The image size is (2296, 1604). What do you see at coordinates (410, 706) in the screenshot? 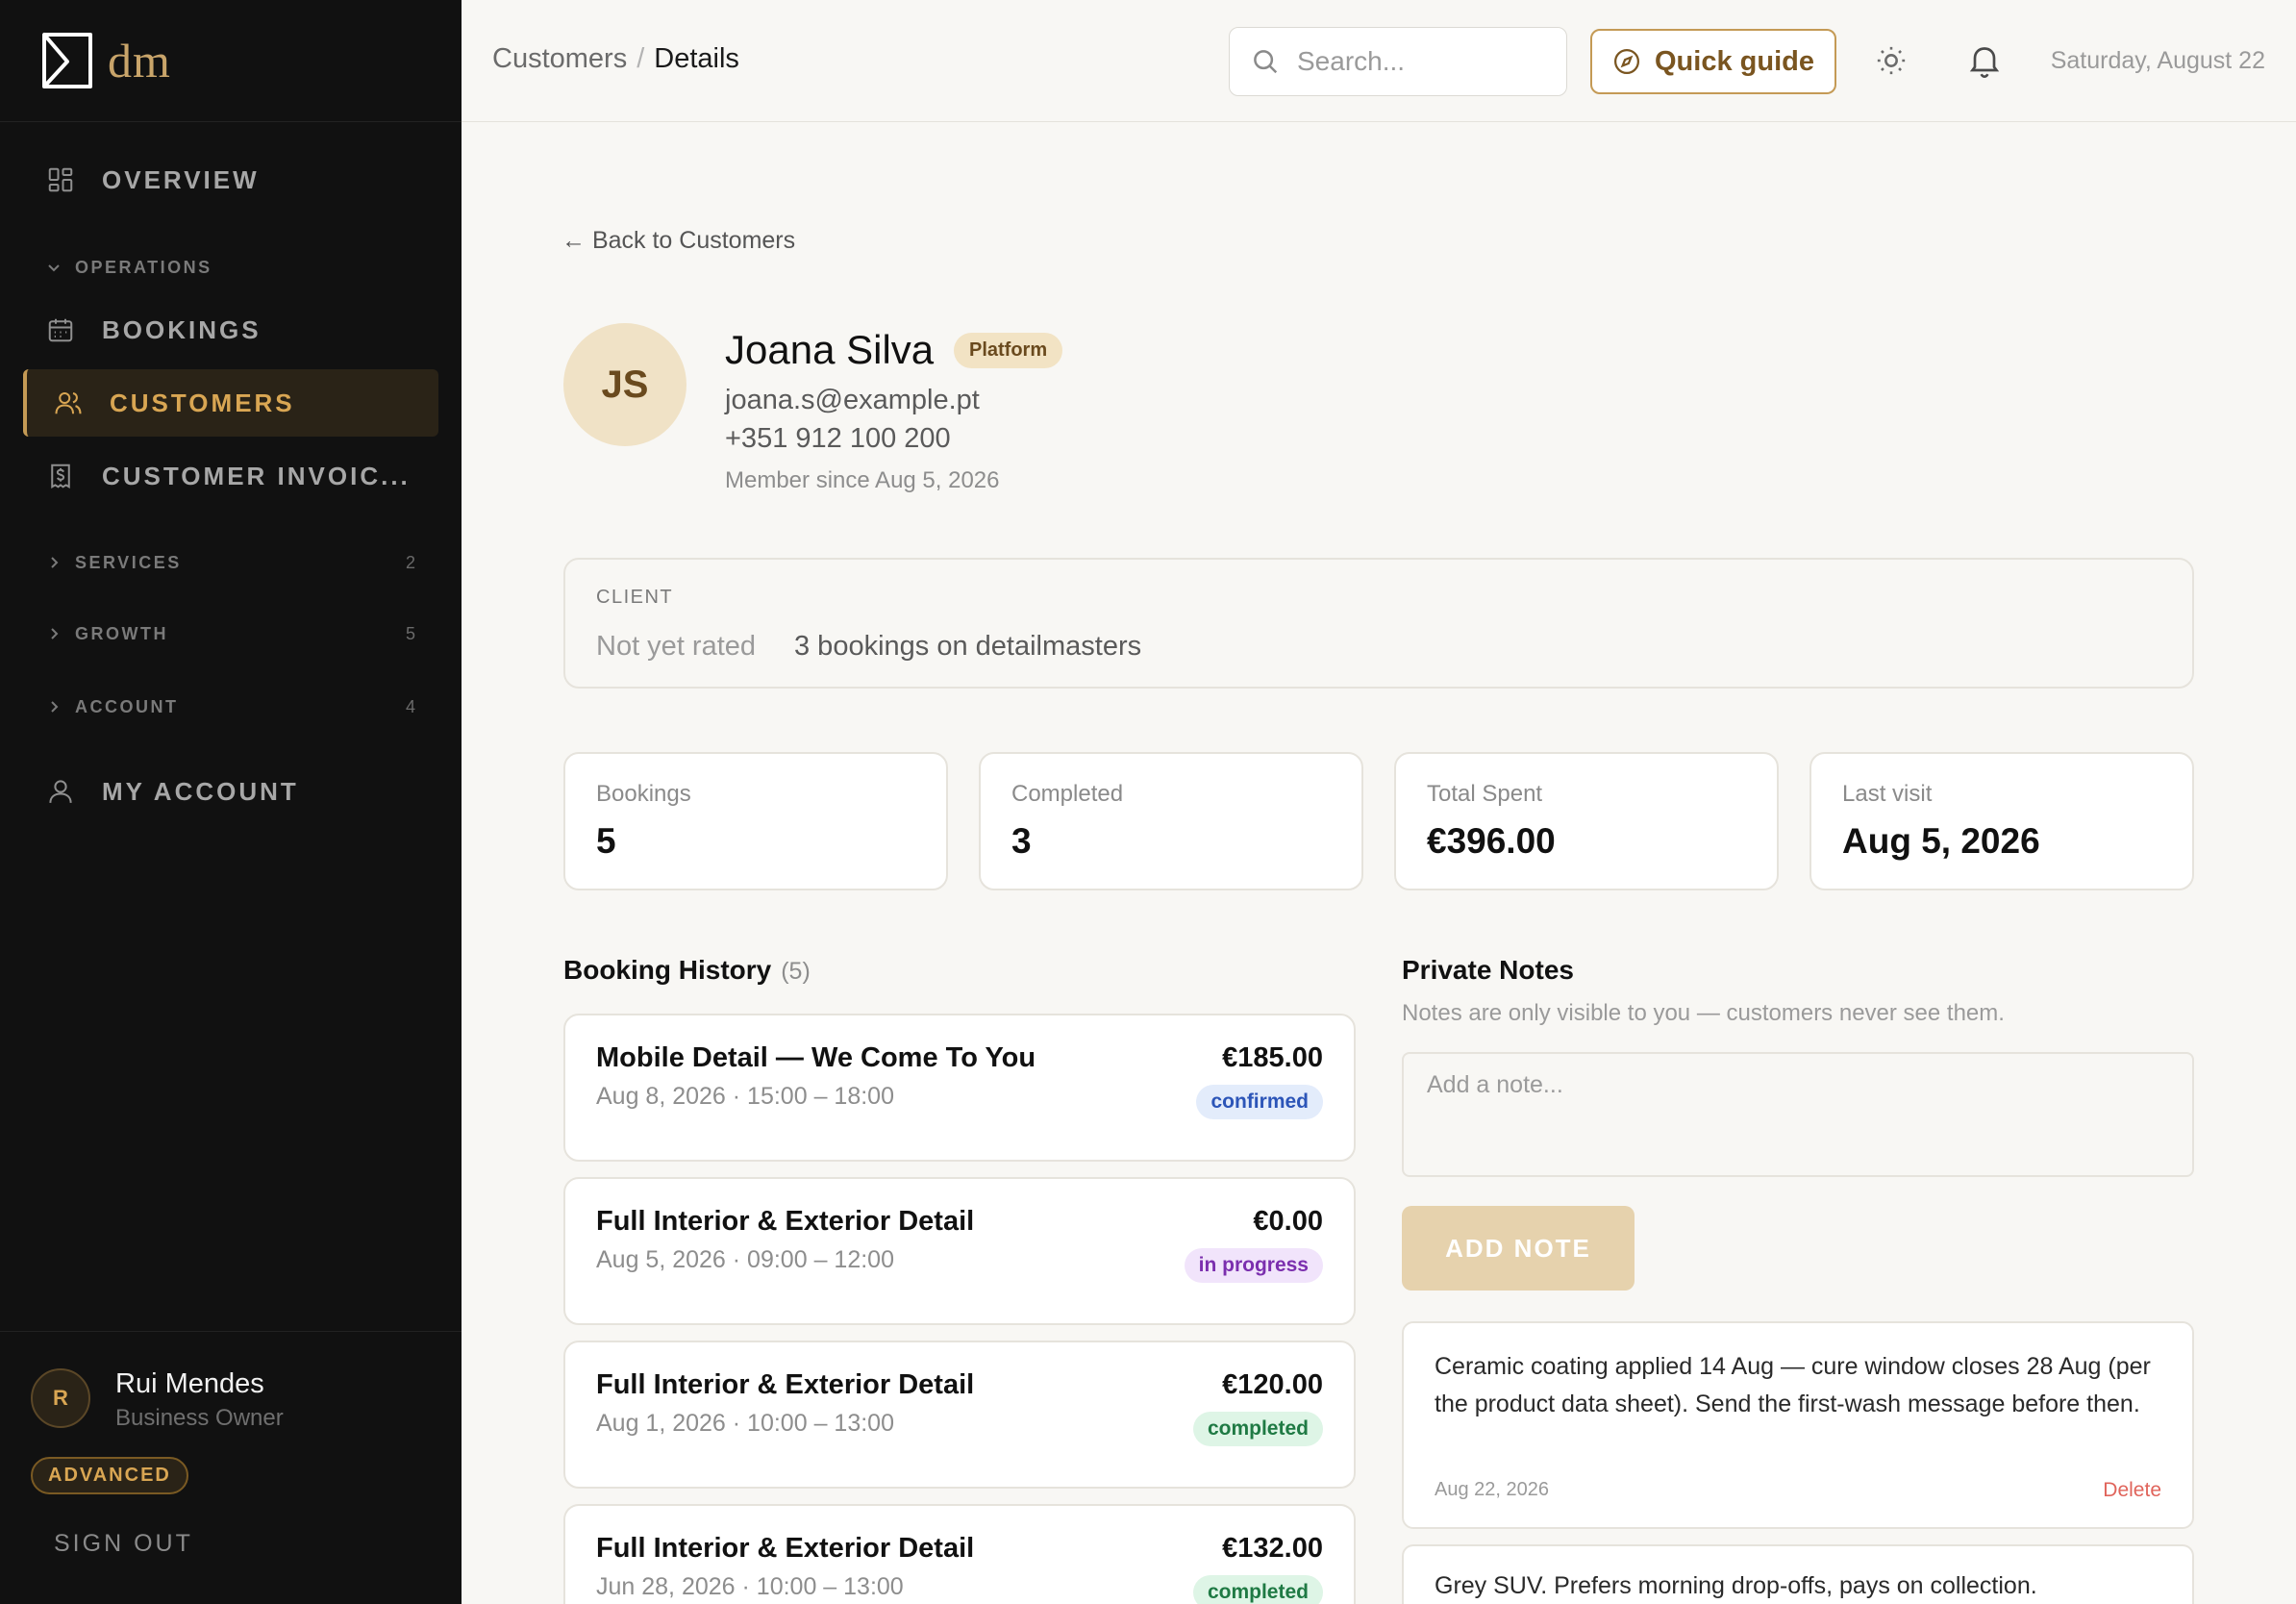
I see `section-account-count: 4` at bounding box center [410, 706].